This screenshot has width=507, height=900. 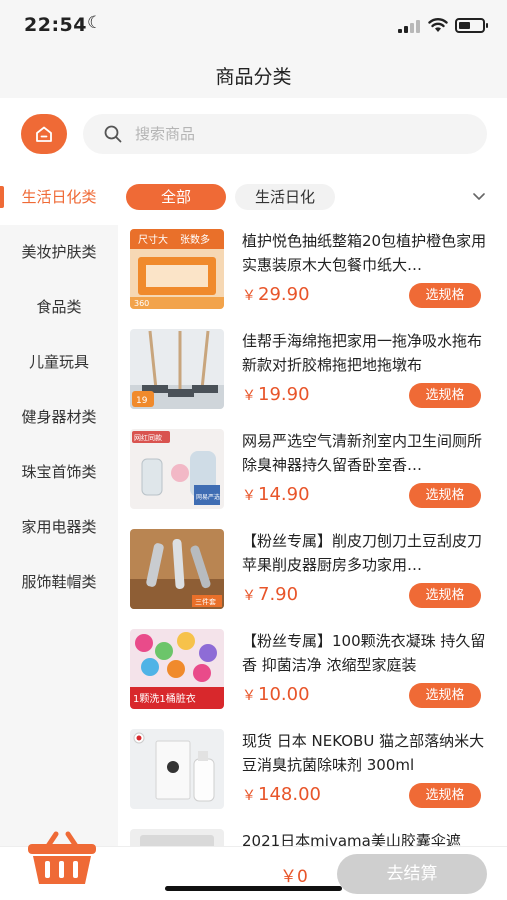 I want to click on product-name: 现货 日本 NEKOBU 猫之部落纳米大豆消臭抗菌除味剂 300ml, so click(x=363, y=753).